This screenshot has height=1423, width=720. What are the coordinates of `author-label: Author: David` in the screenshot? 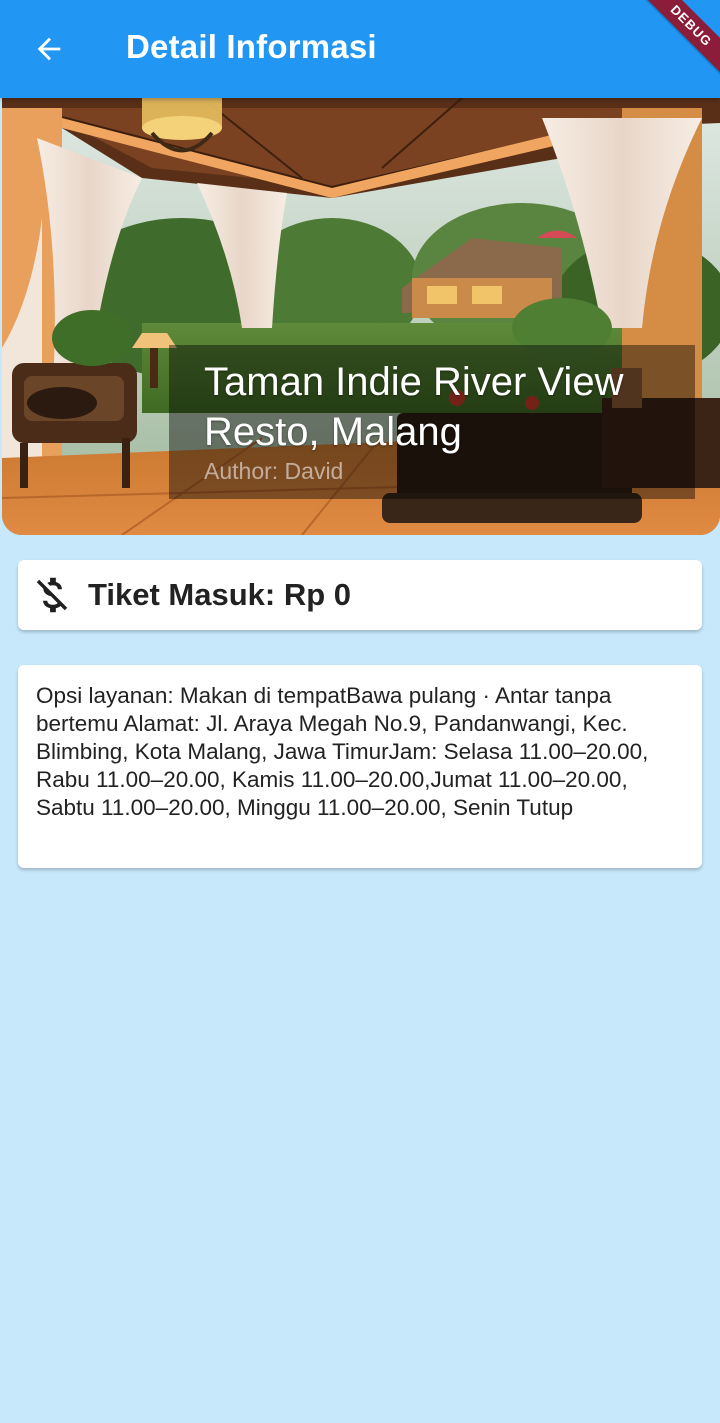 It's located at (274, 471).